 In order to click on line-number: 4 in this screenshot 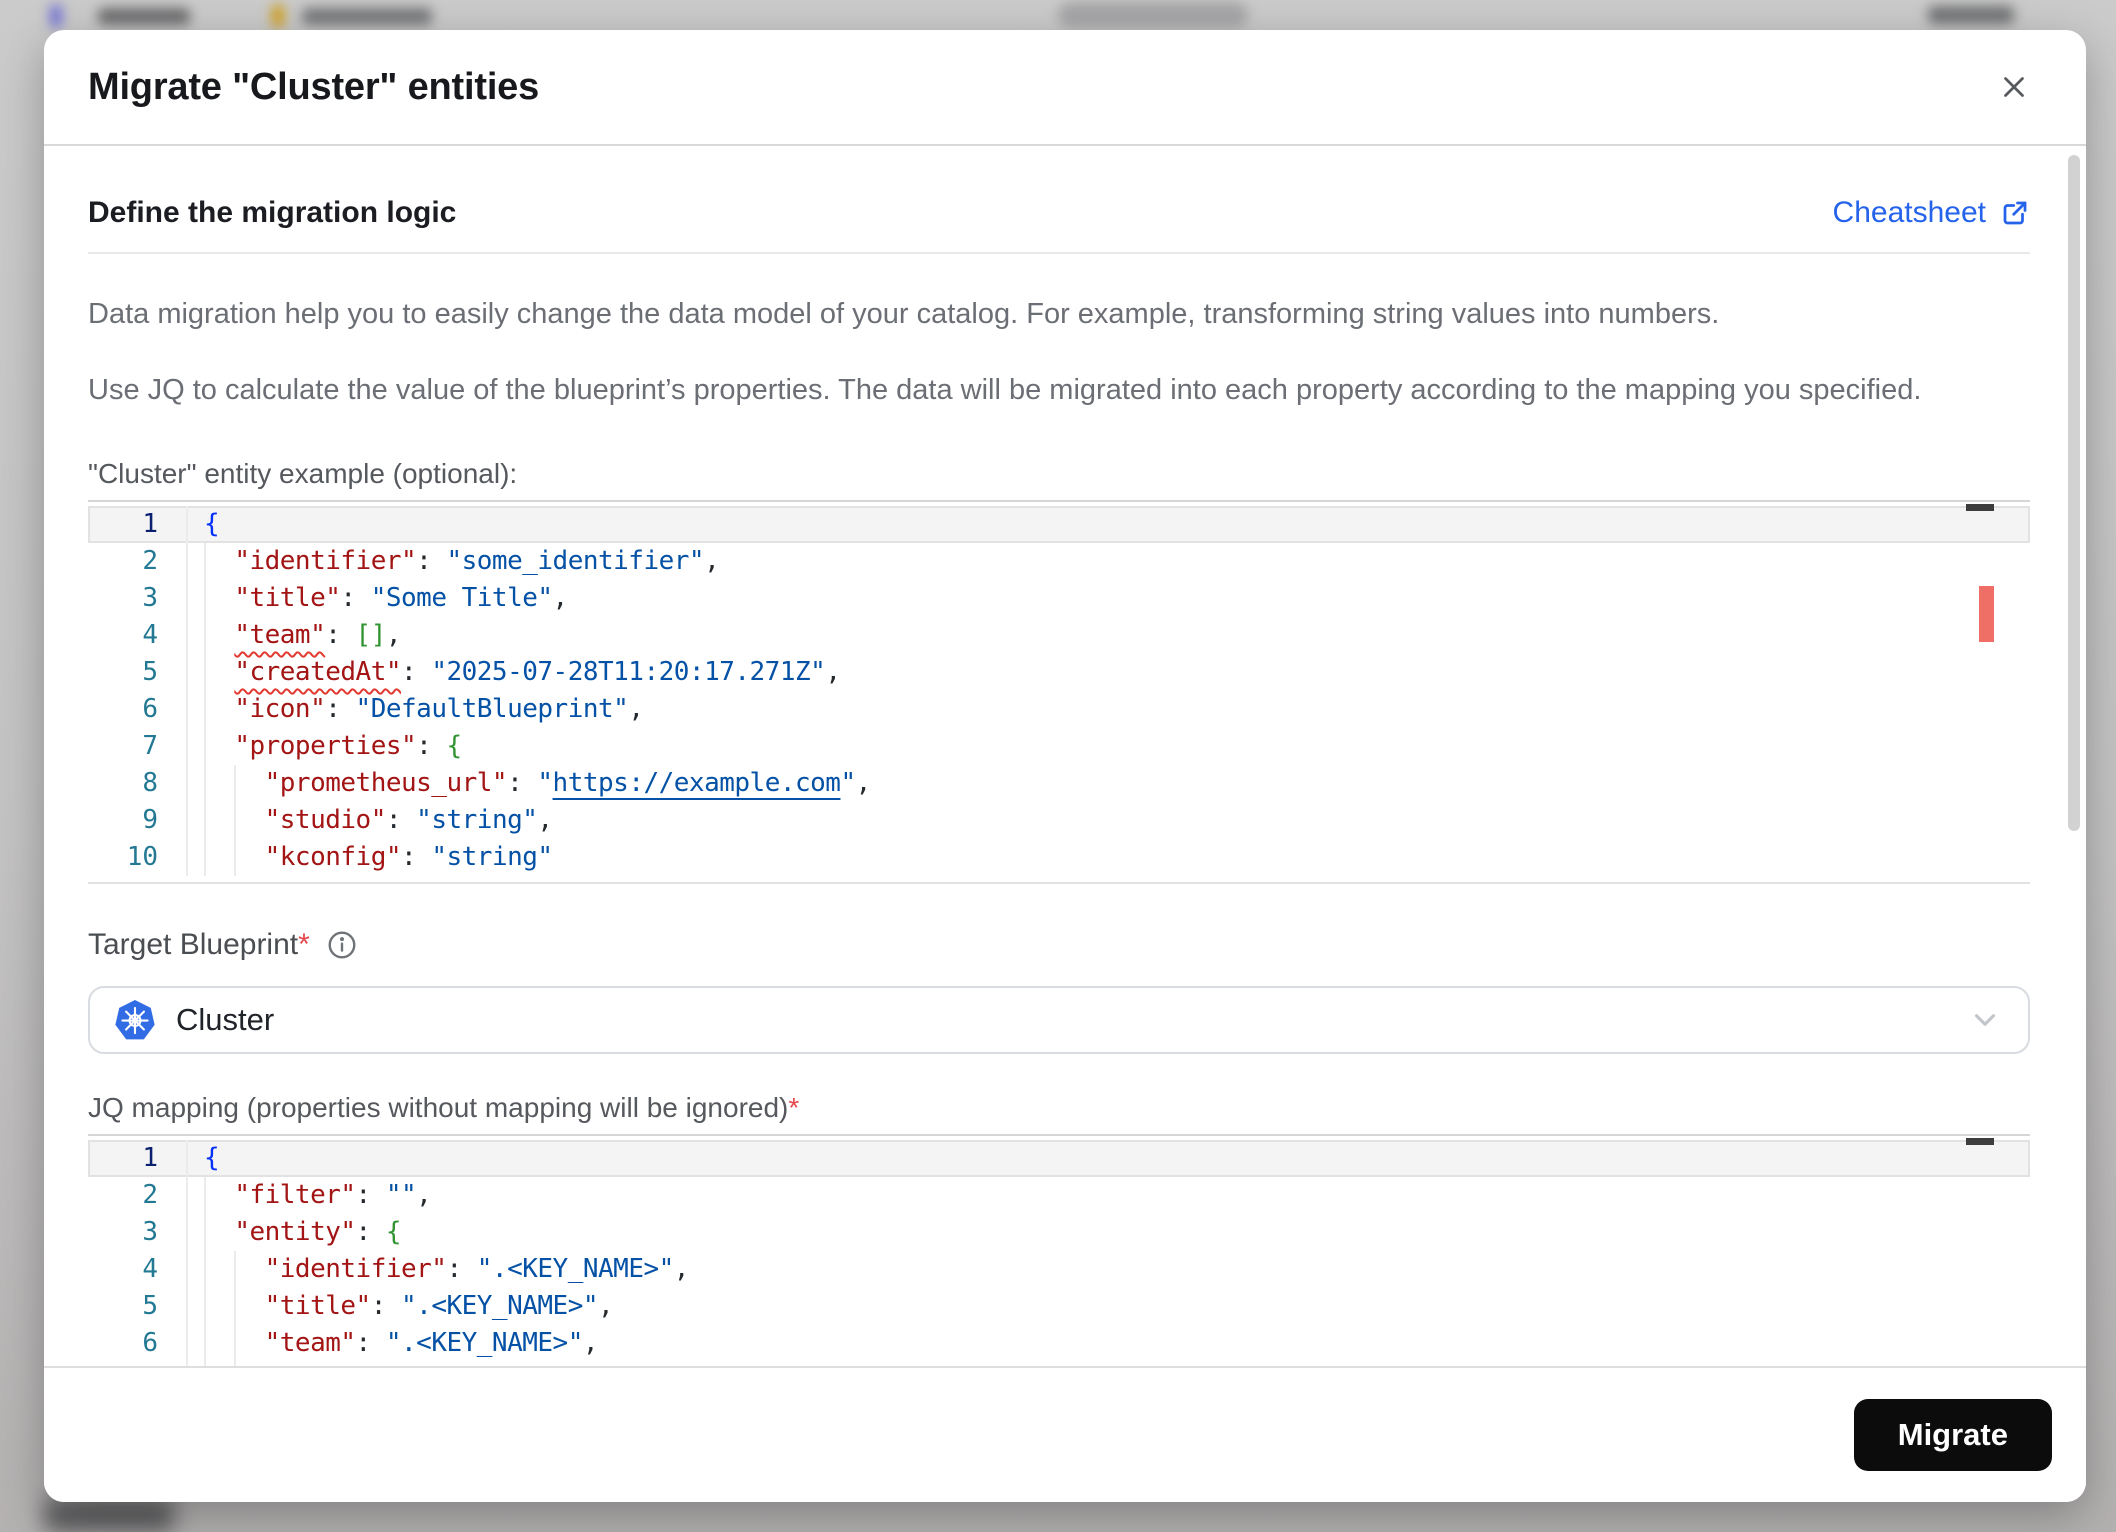, I will do `click(138, 635)`.